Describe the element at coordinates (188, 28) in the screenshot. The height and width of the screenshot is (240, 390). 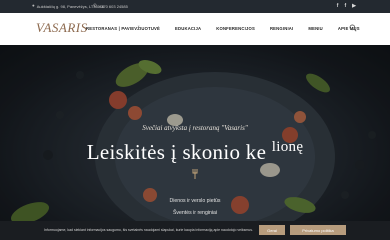
I see `nav-item-edukacija: EDUKACIJA` at that location.